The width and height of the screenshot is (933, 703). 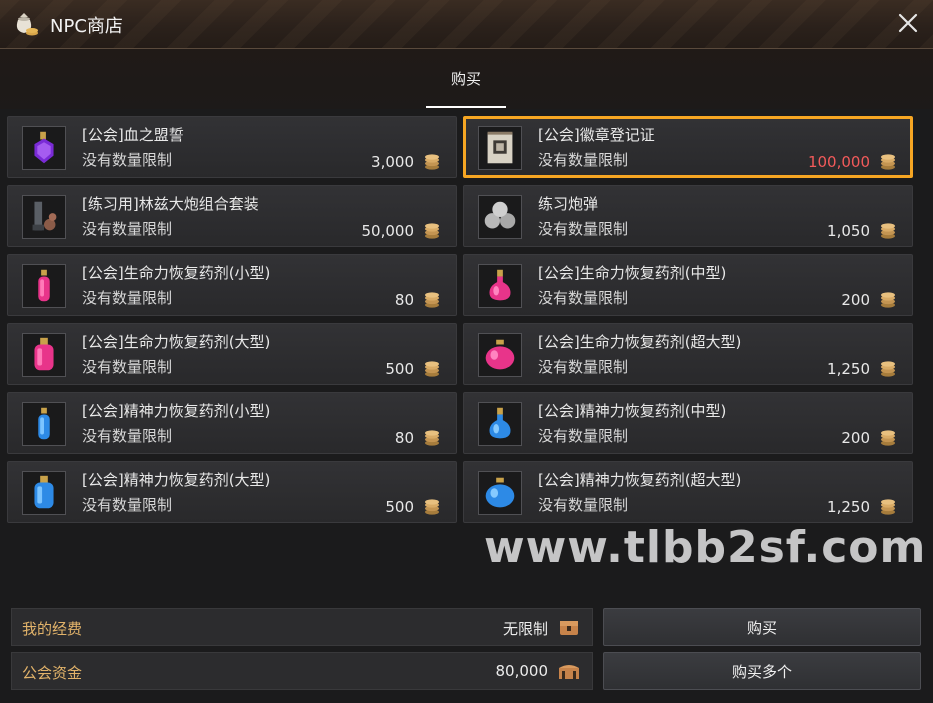 What do you see at coordinates (52, 673) in the screenshot?
I see `guild-funds-label: 公会资金` at bounding box center [52, 673].